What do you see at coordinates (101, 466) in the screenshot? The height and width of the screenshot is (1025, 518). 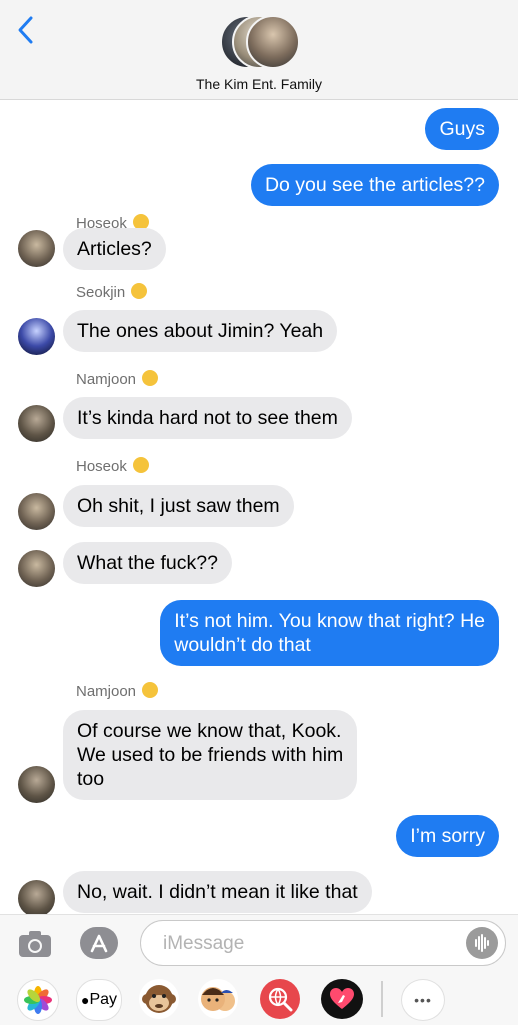 I see `sender-name-text: Hoseok` at bounding box center [101, 466].